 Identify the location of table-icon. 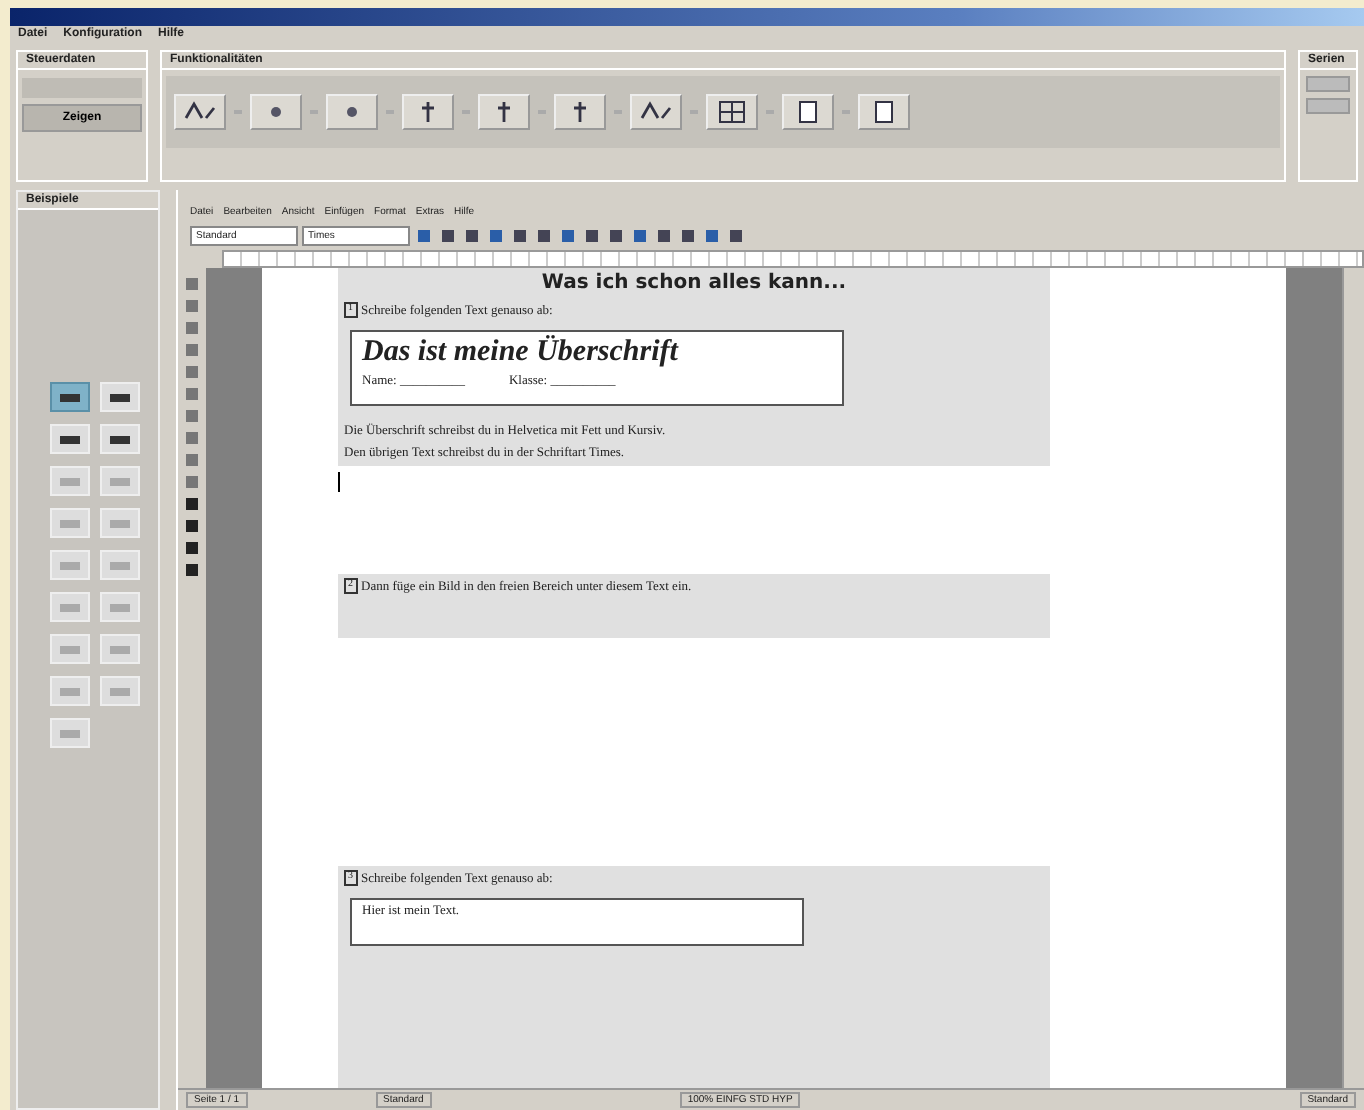
(732, 112).